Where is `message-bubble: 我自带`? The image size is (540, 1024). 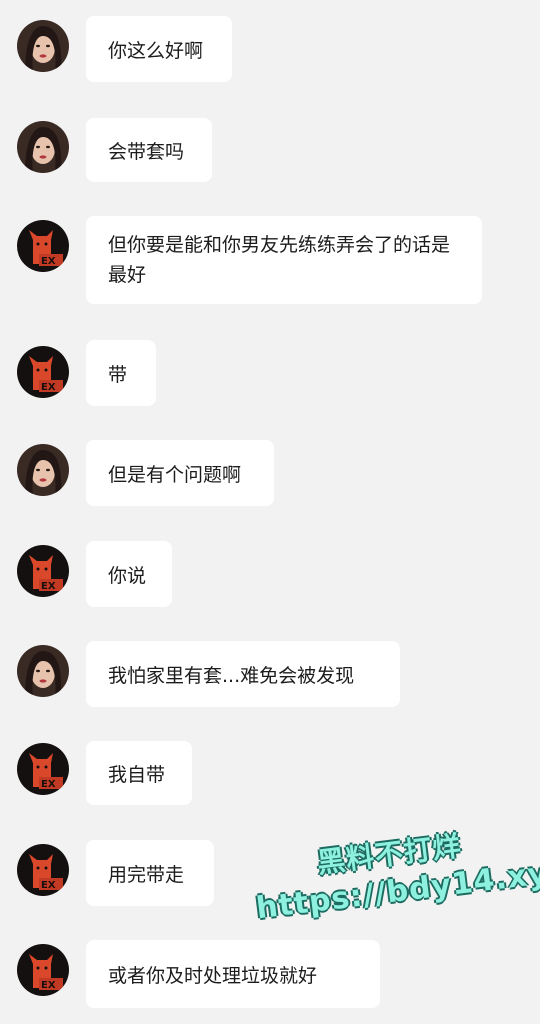
message-bubble: 我自带 is located at coordinates (139, 773).